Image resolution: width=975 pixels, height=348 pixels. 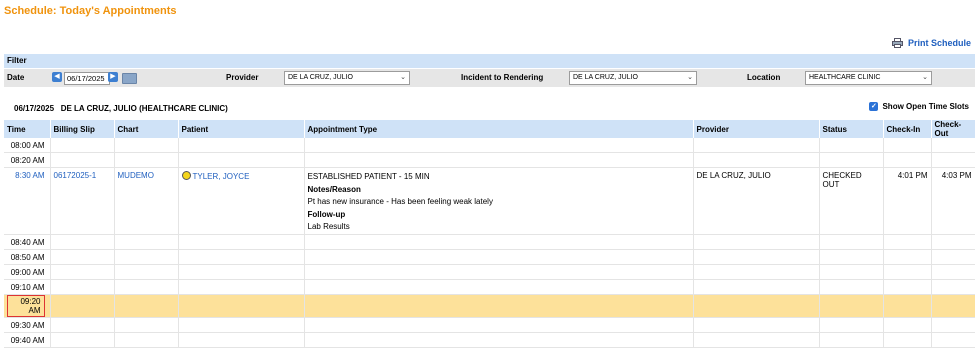 What do you see at coordinates (907, 129) in the screenshot?
I see `column-header: Check-In` at bounding box center [907, 129].